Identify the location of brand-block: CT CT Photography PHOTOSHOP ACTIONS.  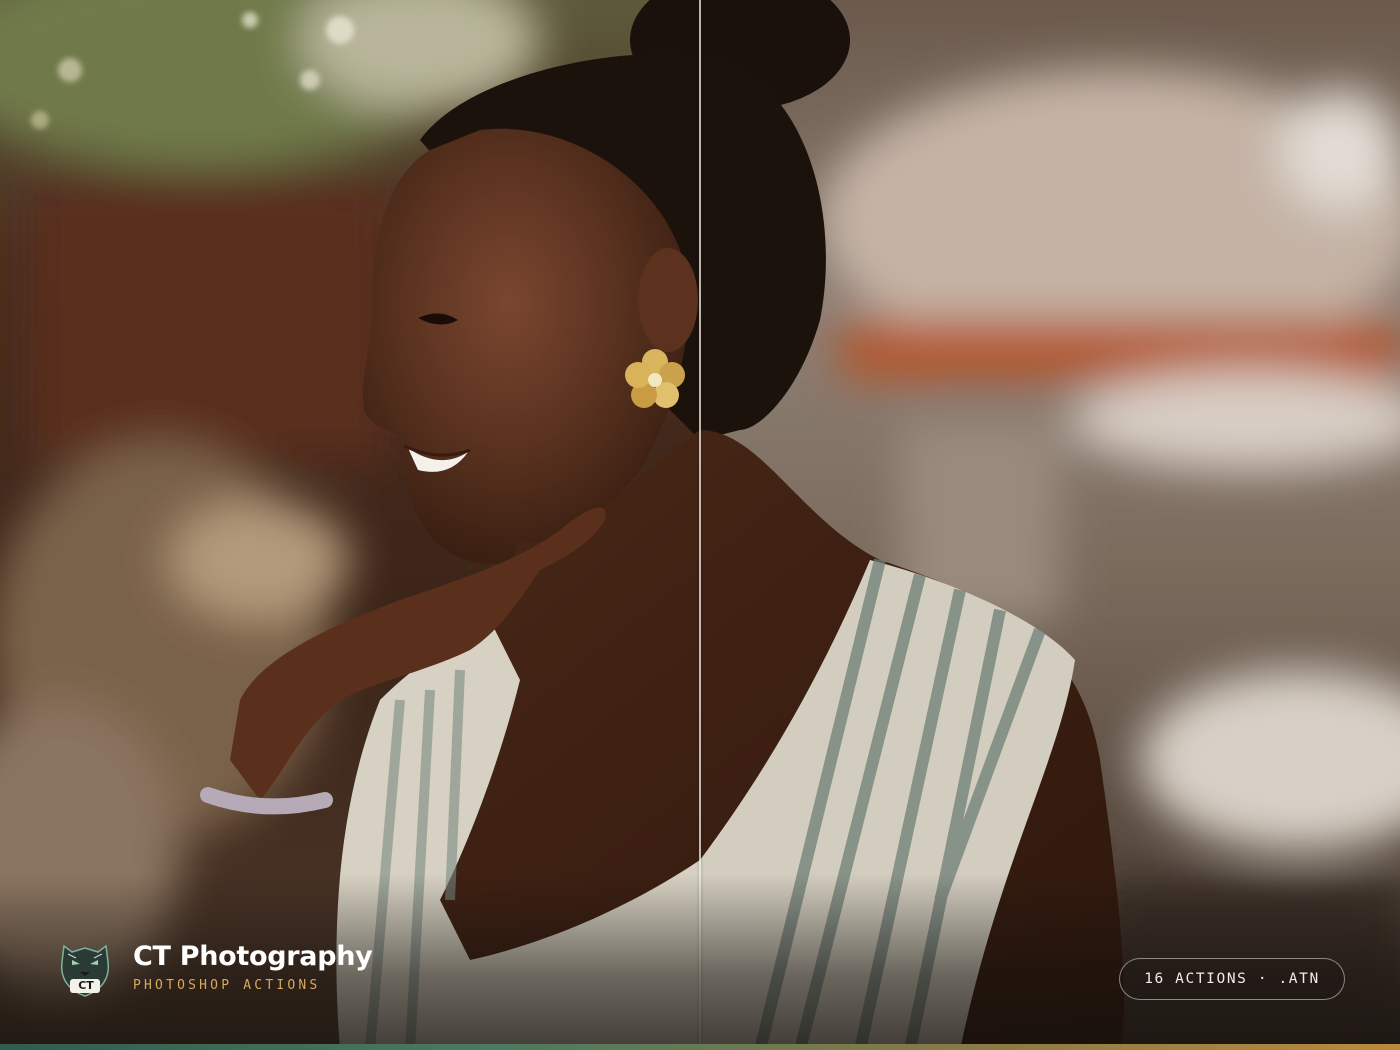
(215, 968).